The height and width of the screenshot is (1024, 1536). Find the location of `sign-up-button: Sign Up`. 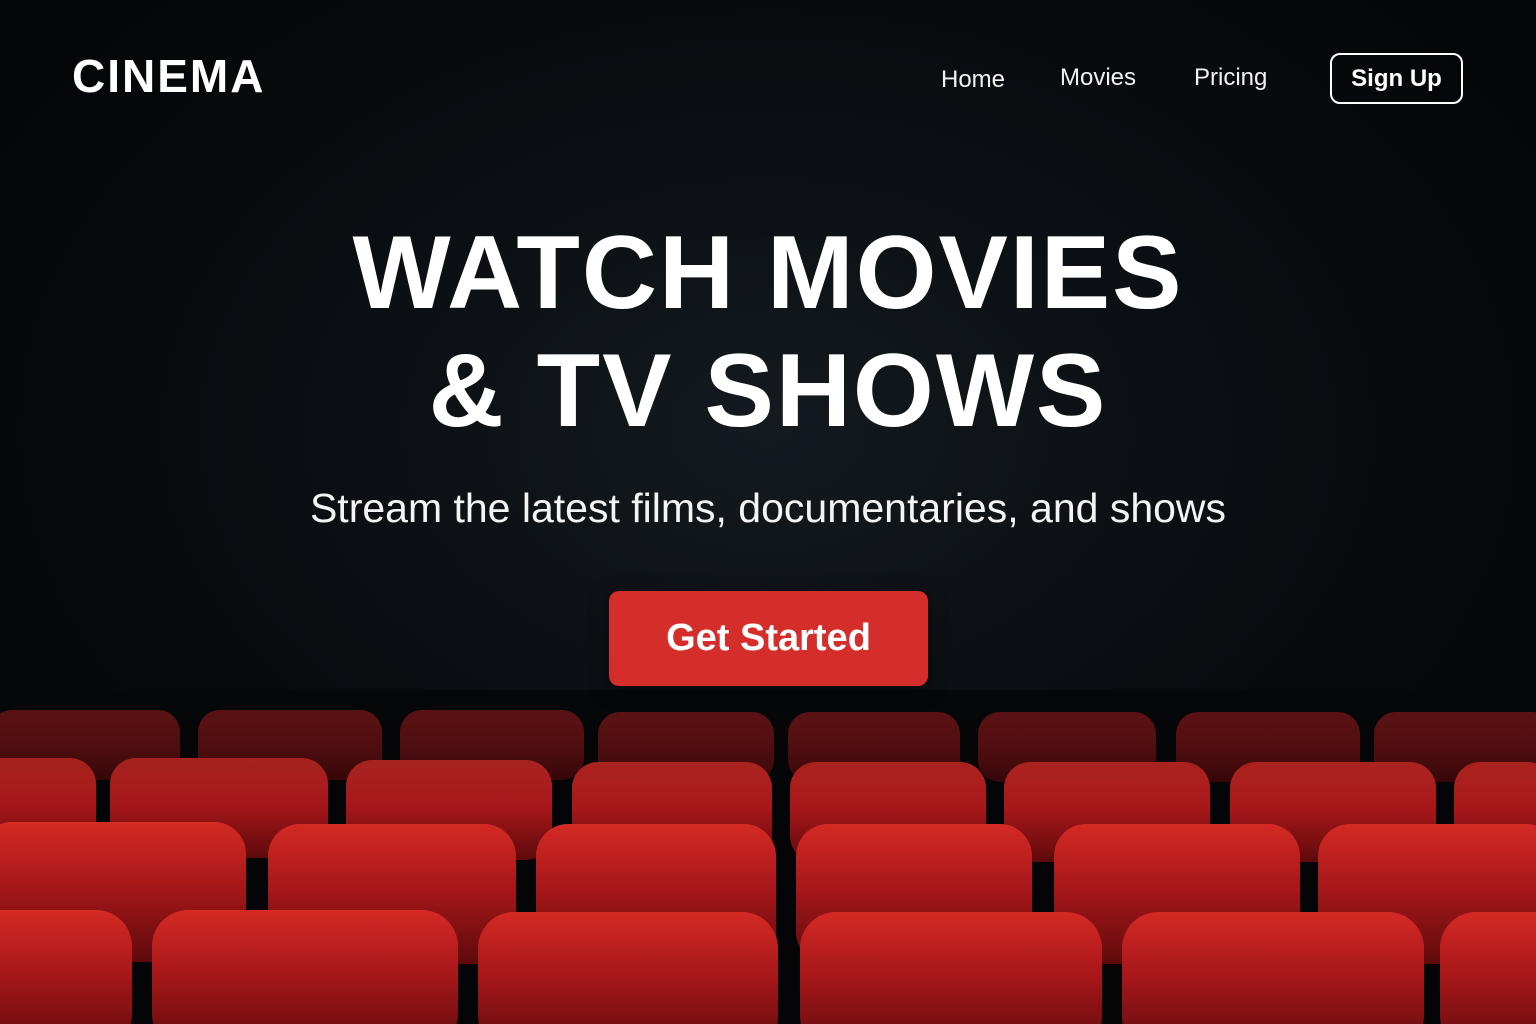

sign-up-button: Sign Up is located at coordinates (1396, 78).